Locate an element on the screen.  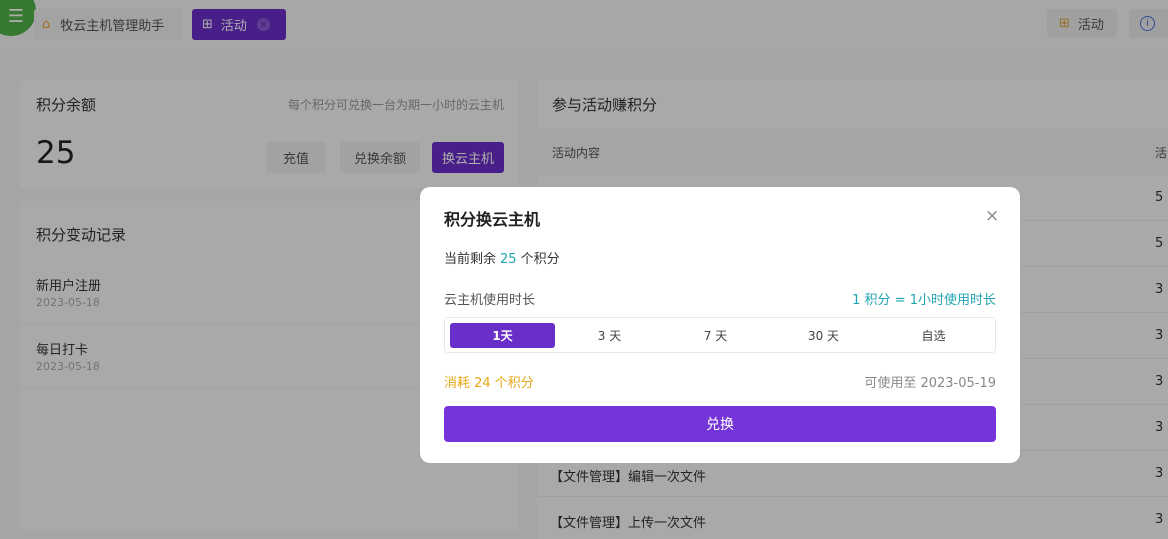
remaining-suffix: 个积分 is located at coordinates (540, 259).